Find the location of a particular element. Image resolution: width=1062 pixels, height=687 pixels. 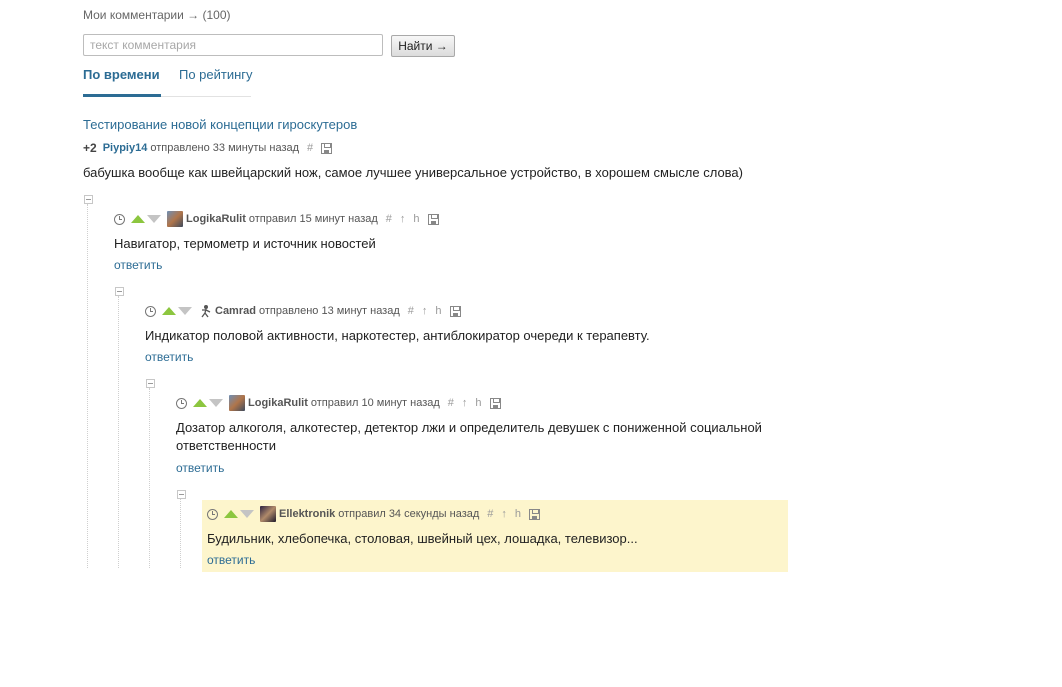

tab-by-rating: По рейтингу is located at coordinates (216, 82).